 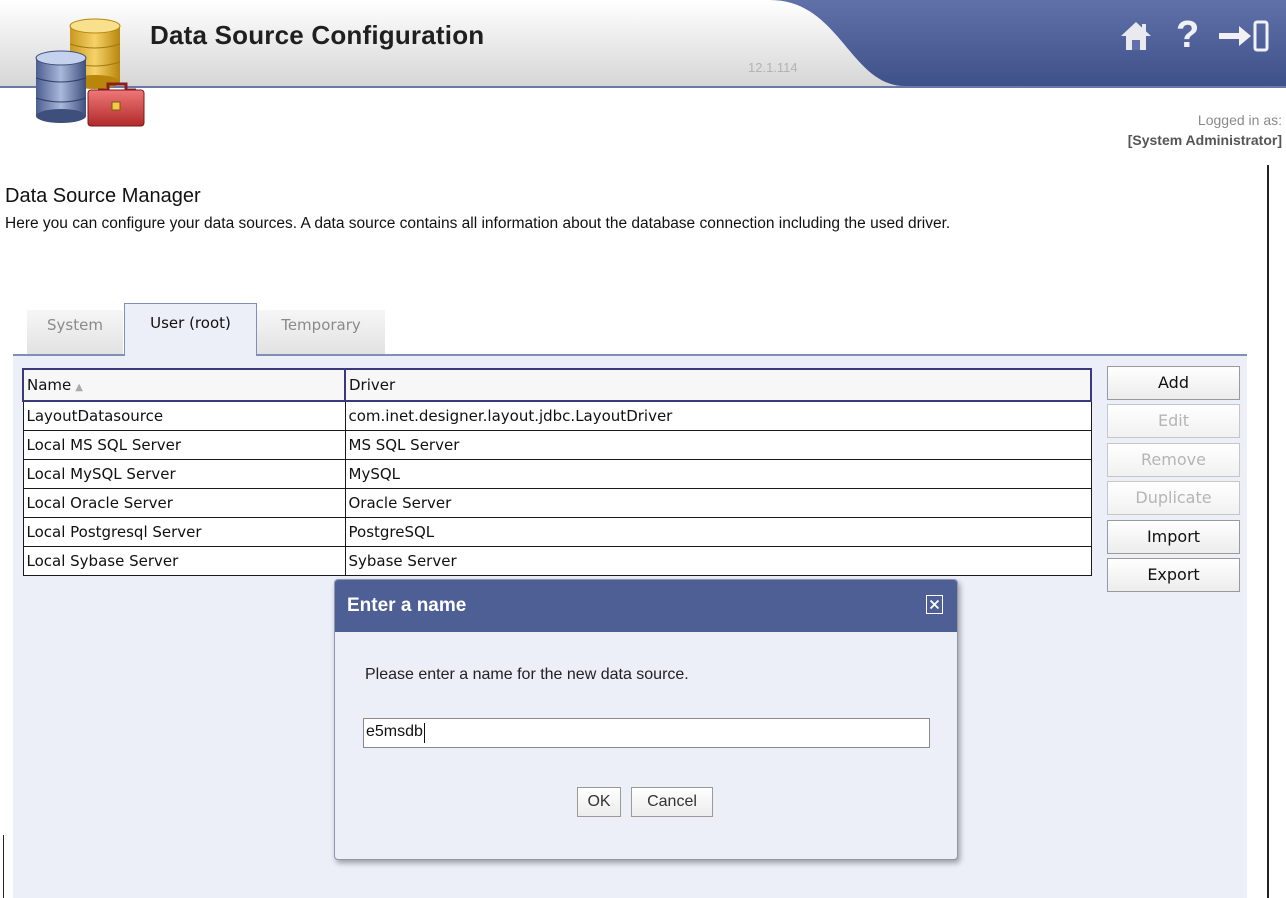 I want to click on import-button: Import, so click(x=1173, y=537).